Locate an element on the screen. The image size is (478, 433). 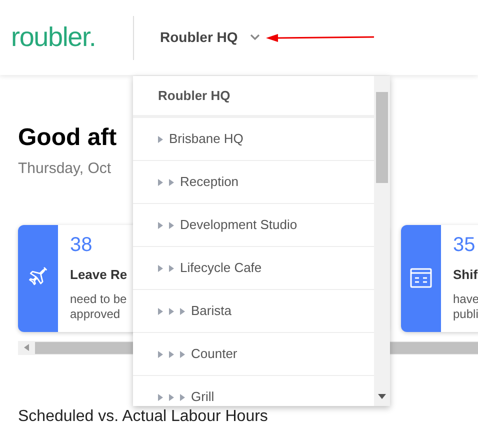
card-description: approved is located at coordinates (96, 314).